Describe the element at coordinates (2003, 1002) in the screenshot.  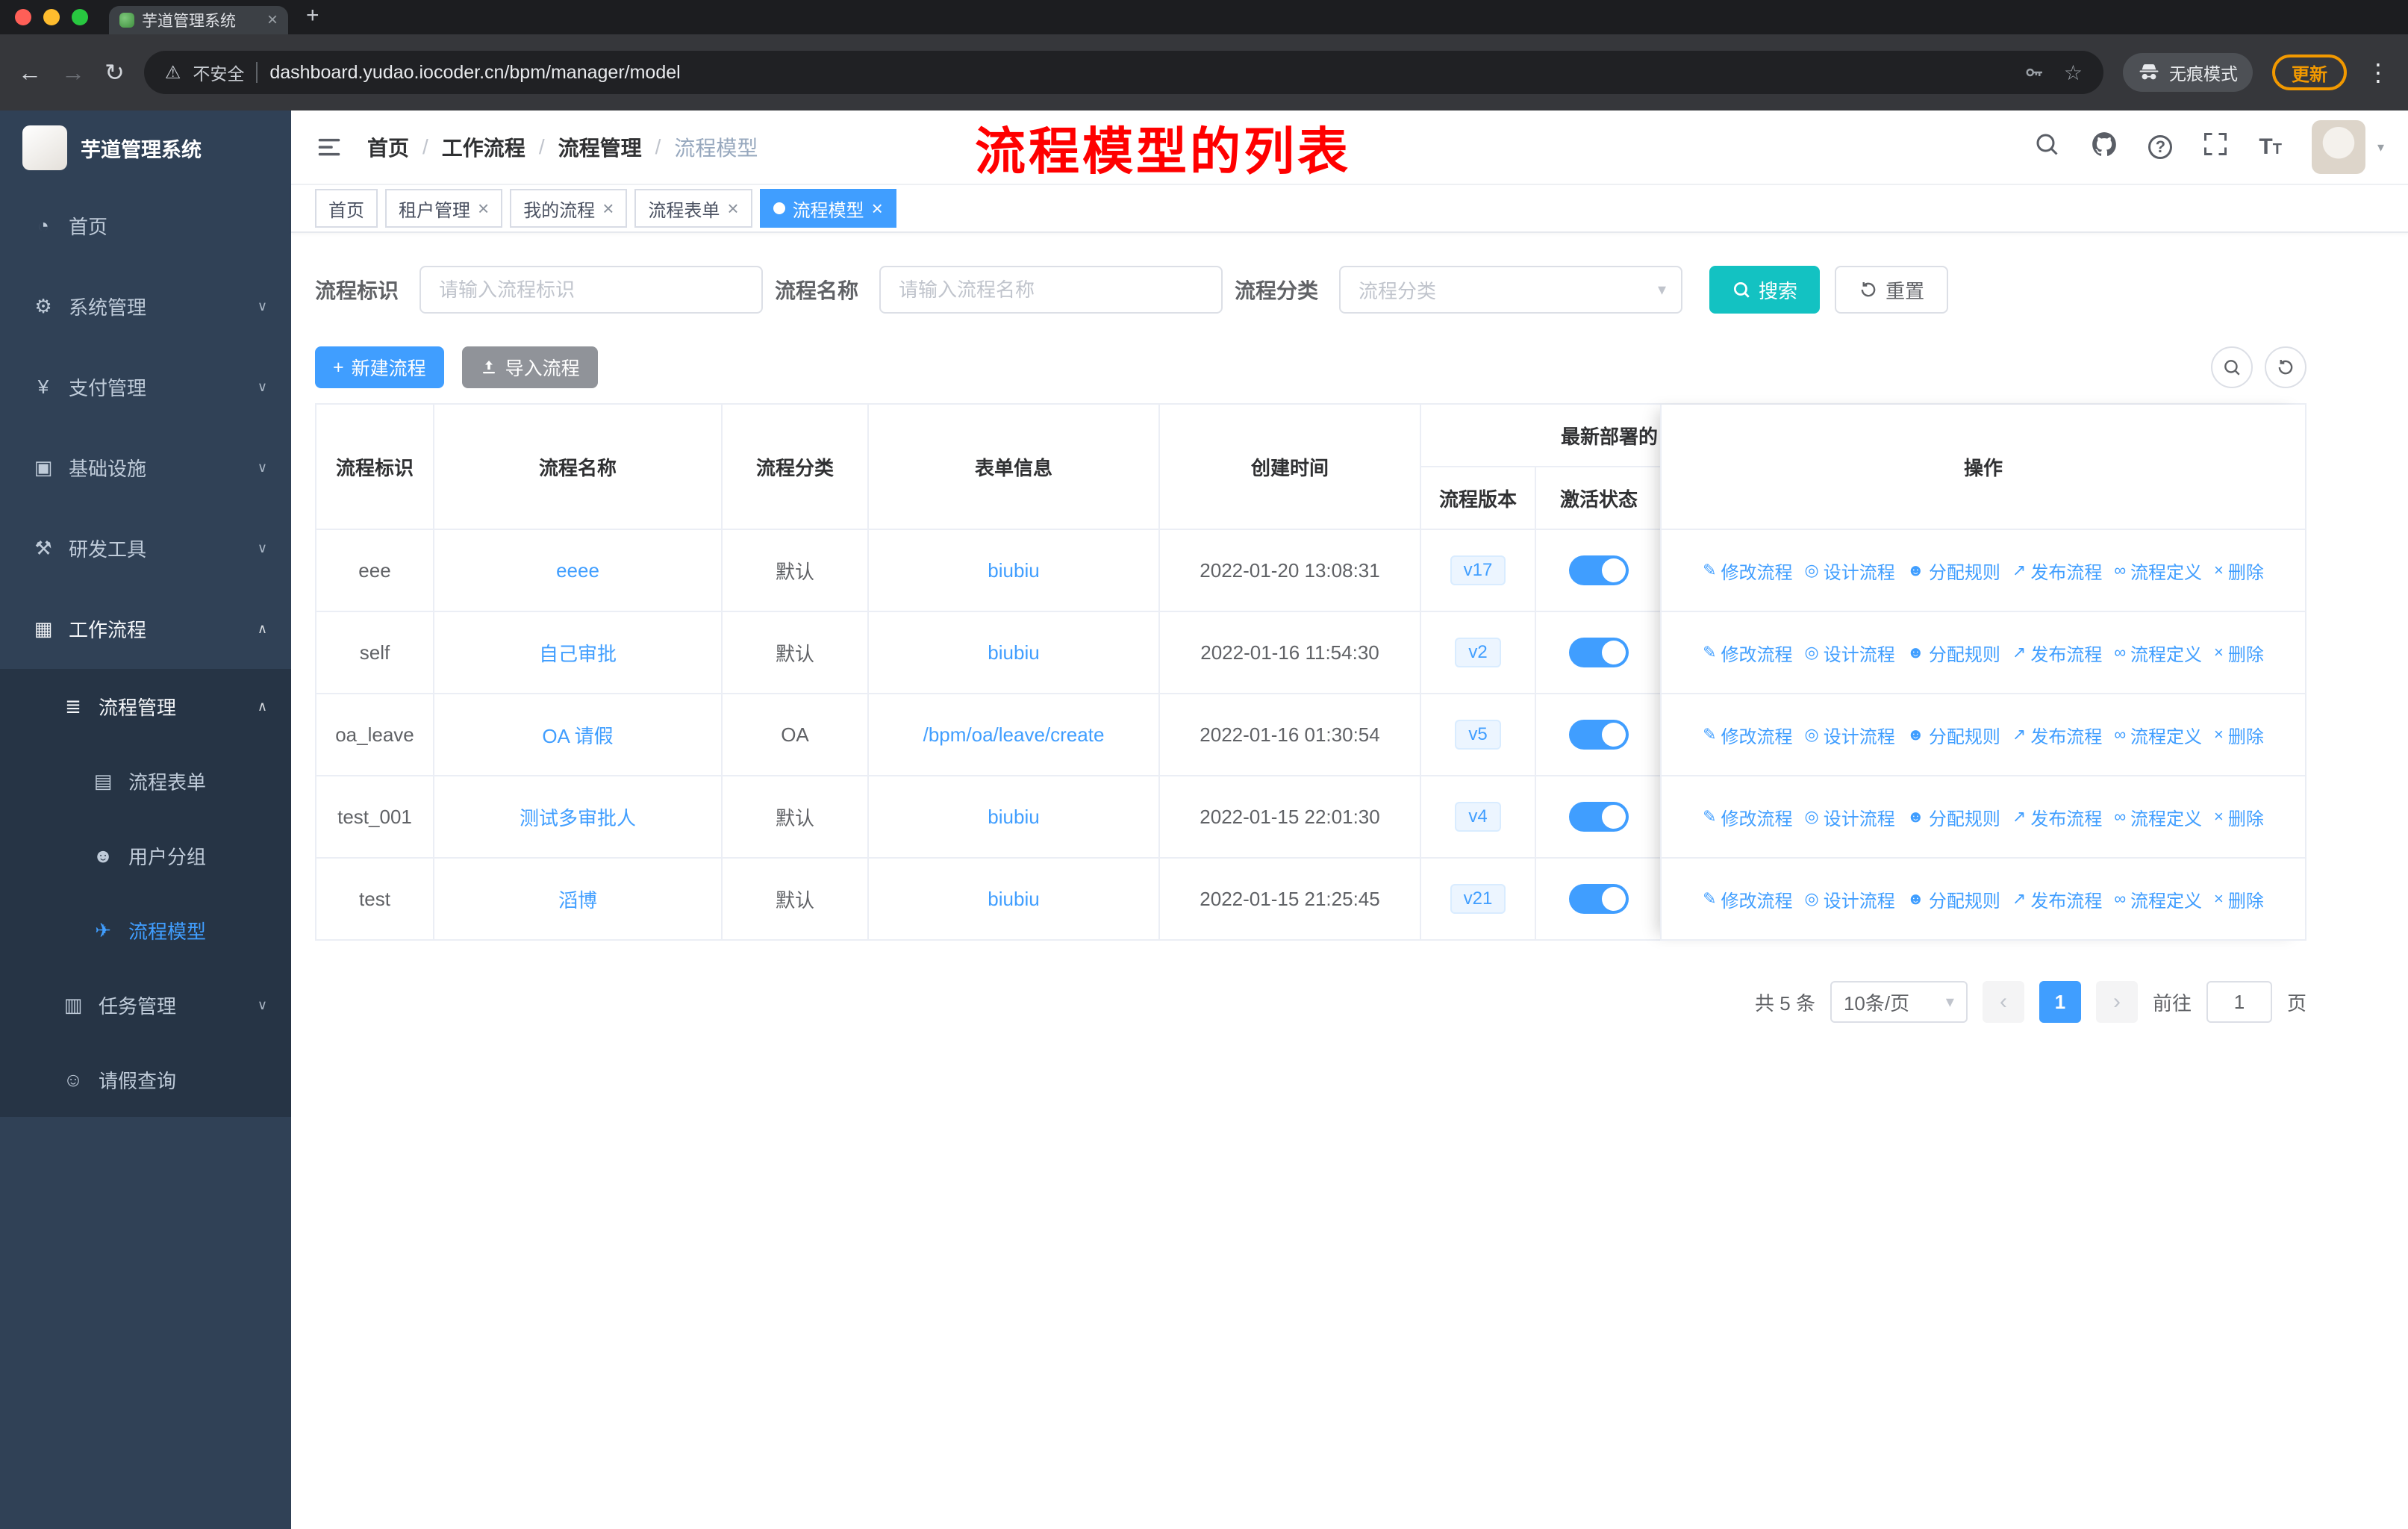
I see `prev-page-button: ‹` at that location.